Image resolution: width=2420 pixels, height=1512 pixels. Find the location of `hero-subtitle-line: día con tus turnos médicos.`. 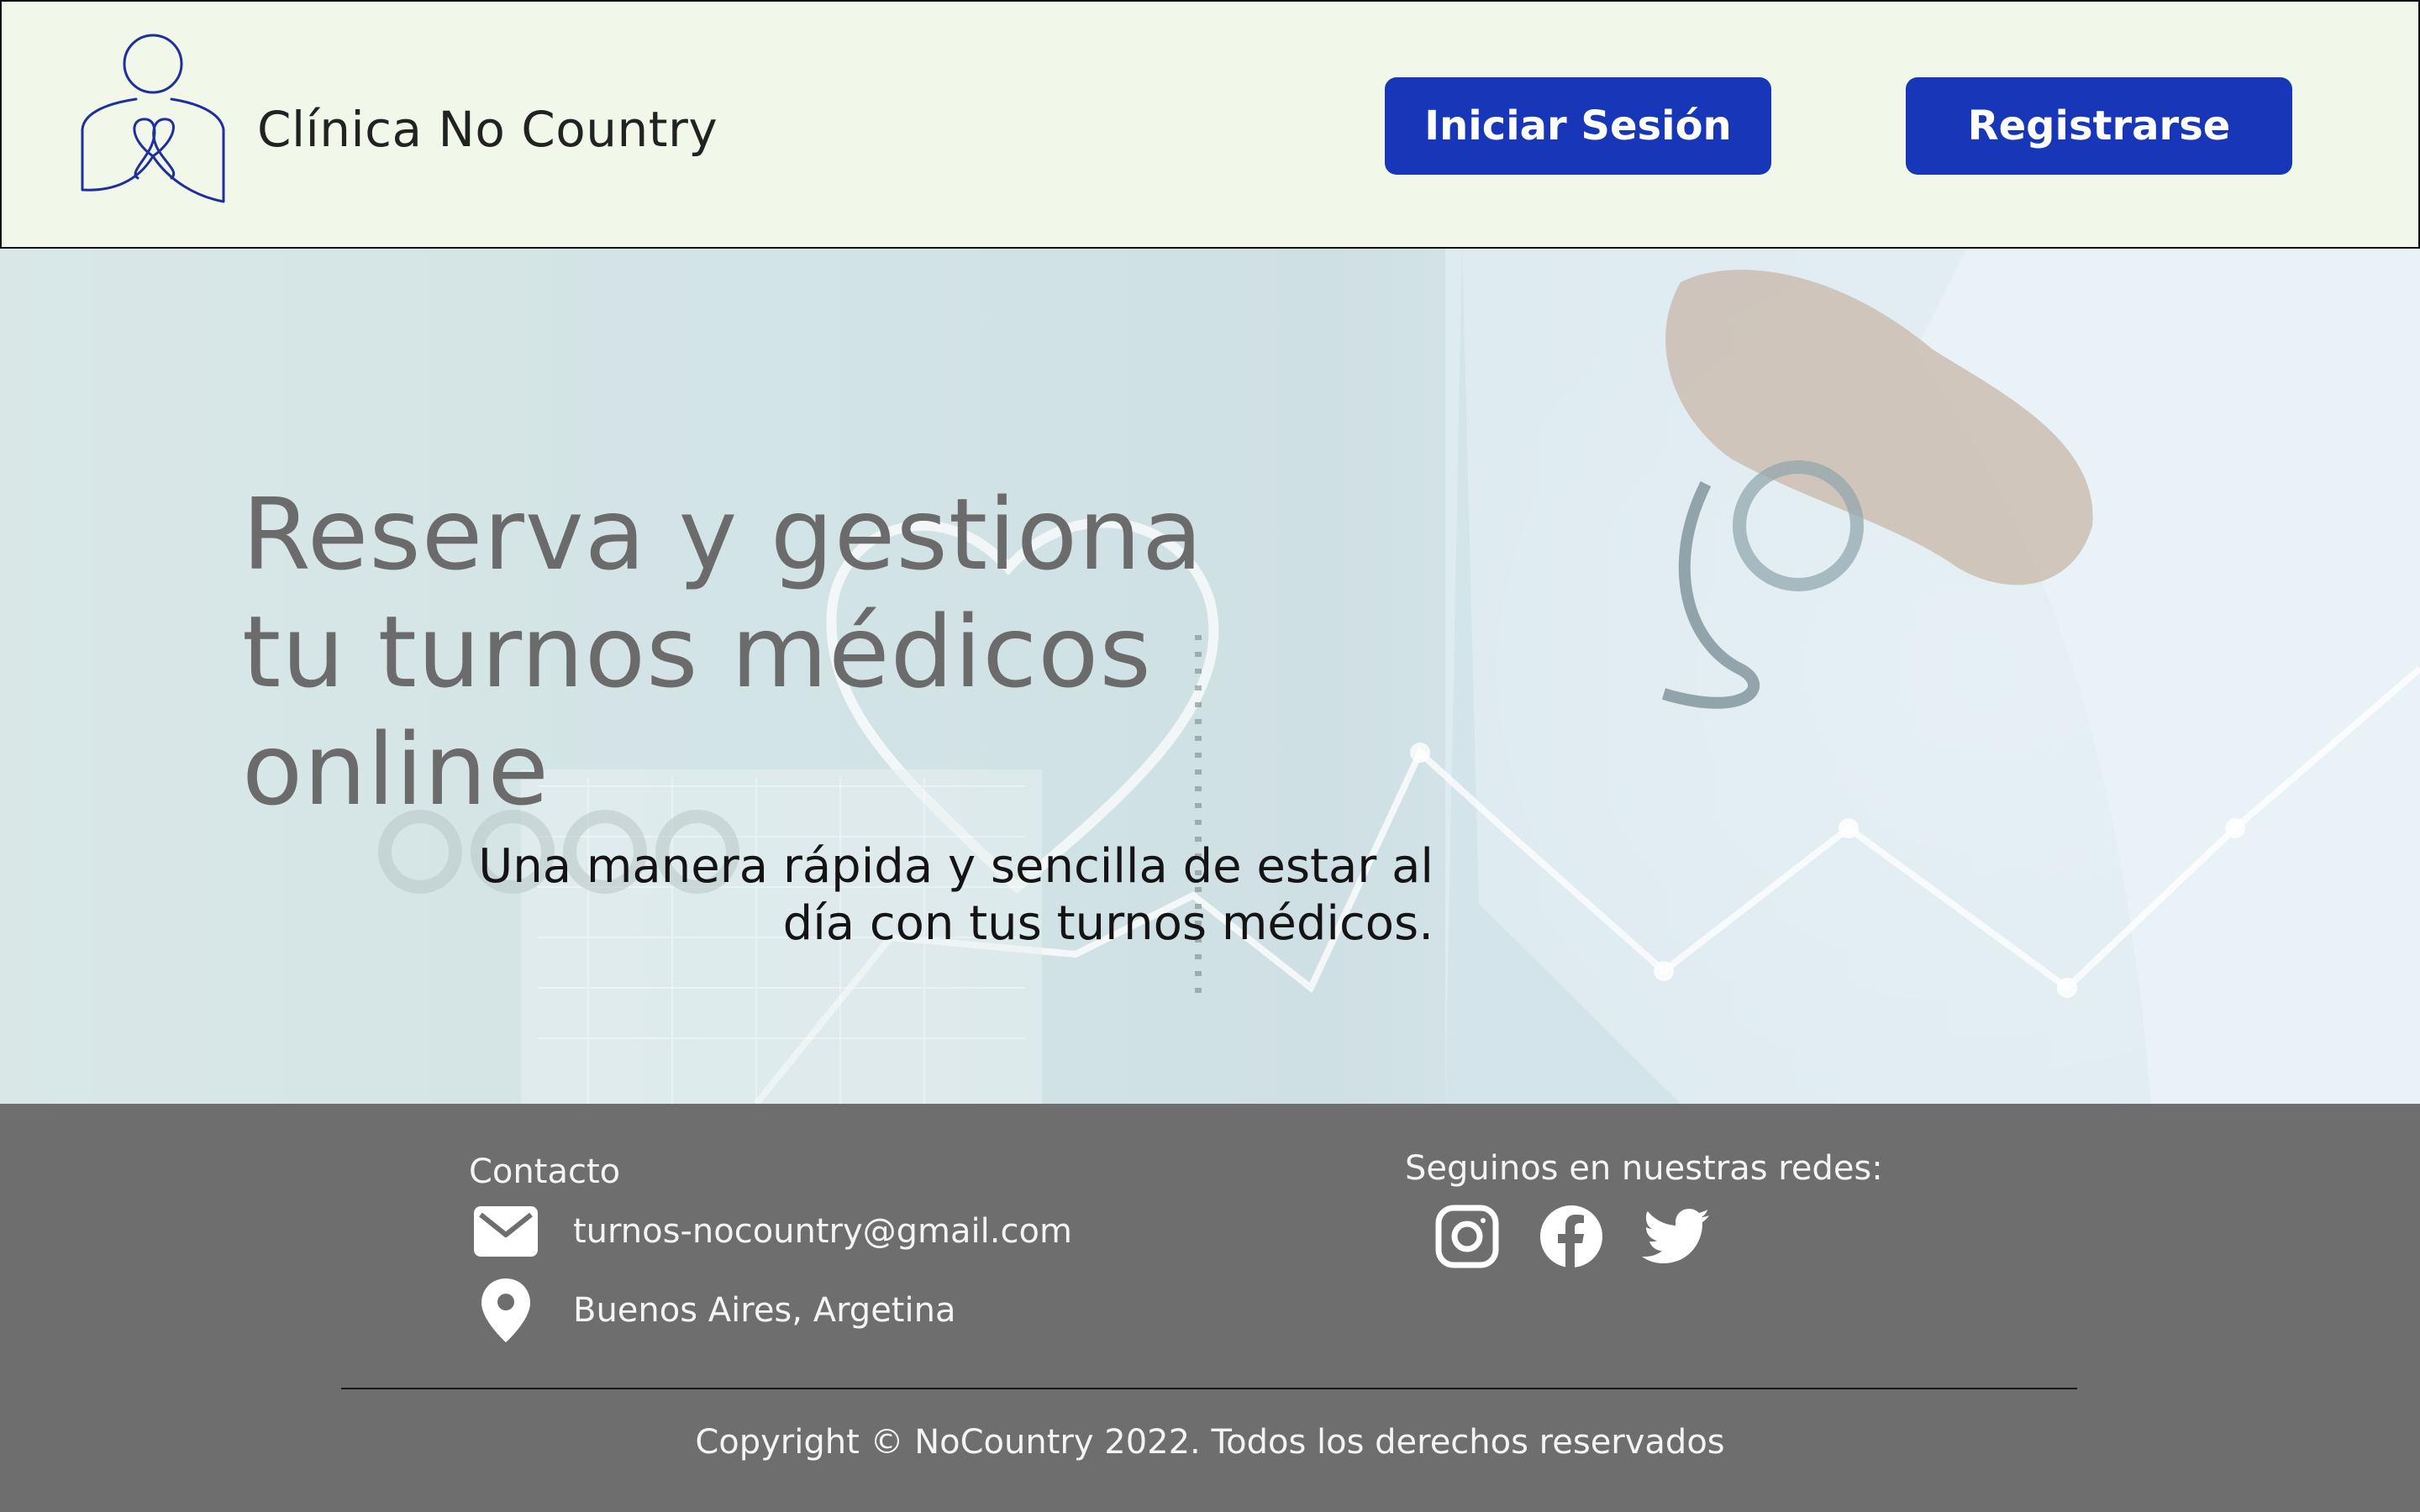

hero-subtitle-line: día con tus turnos médicos. is located at coordinates (1108, 923).